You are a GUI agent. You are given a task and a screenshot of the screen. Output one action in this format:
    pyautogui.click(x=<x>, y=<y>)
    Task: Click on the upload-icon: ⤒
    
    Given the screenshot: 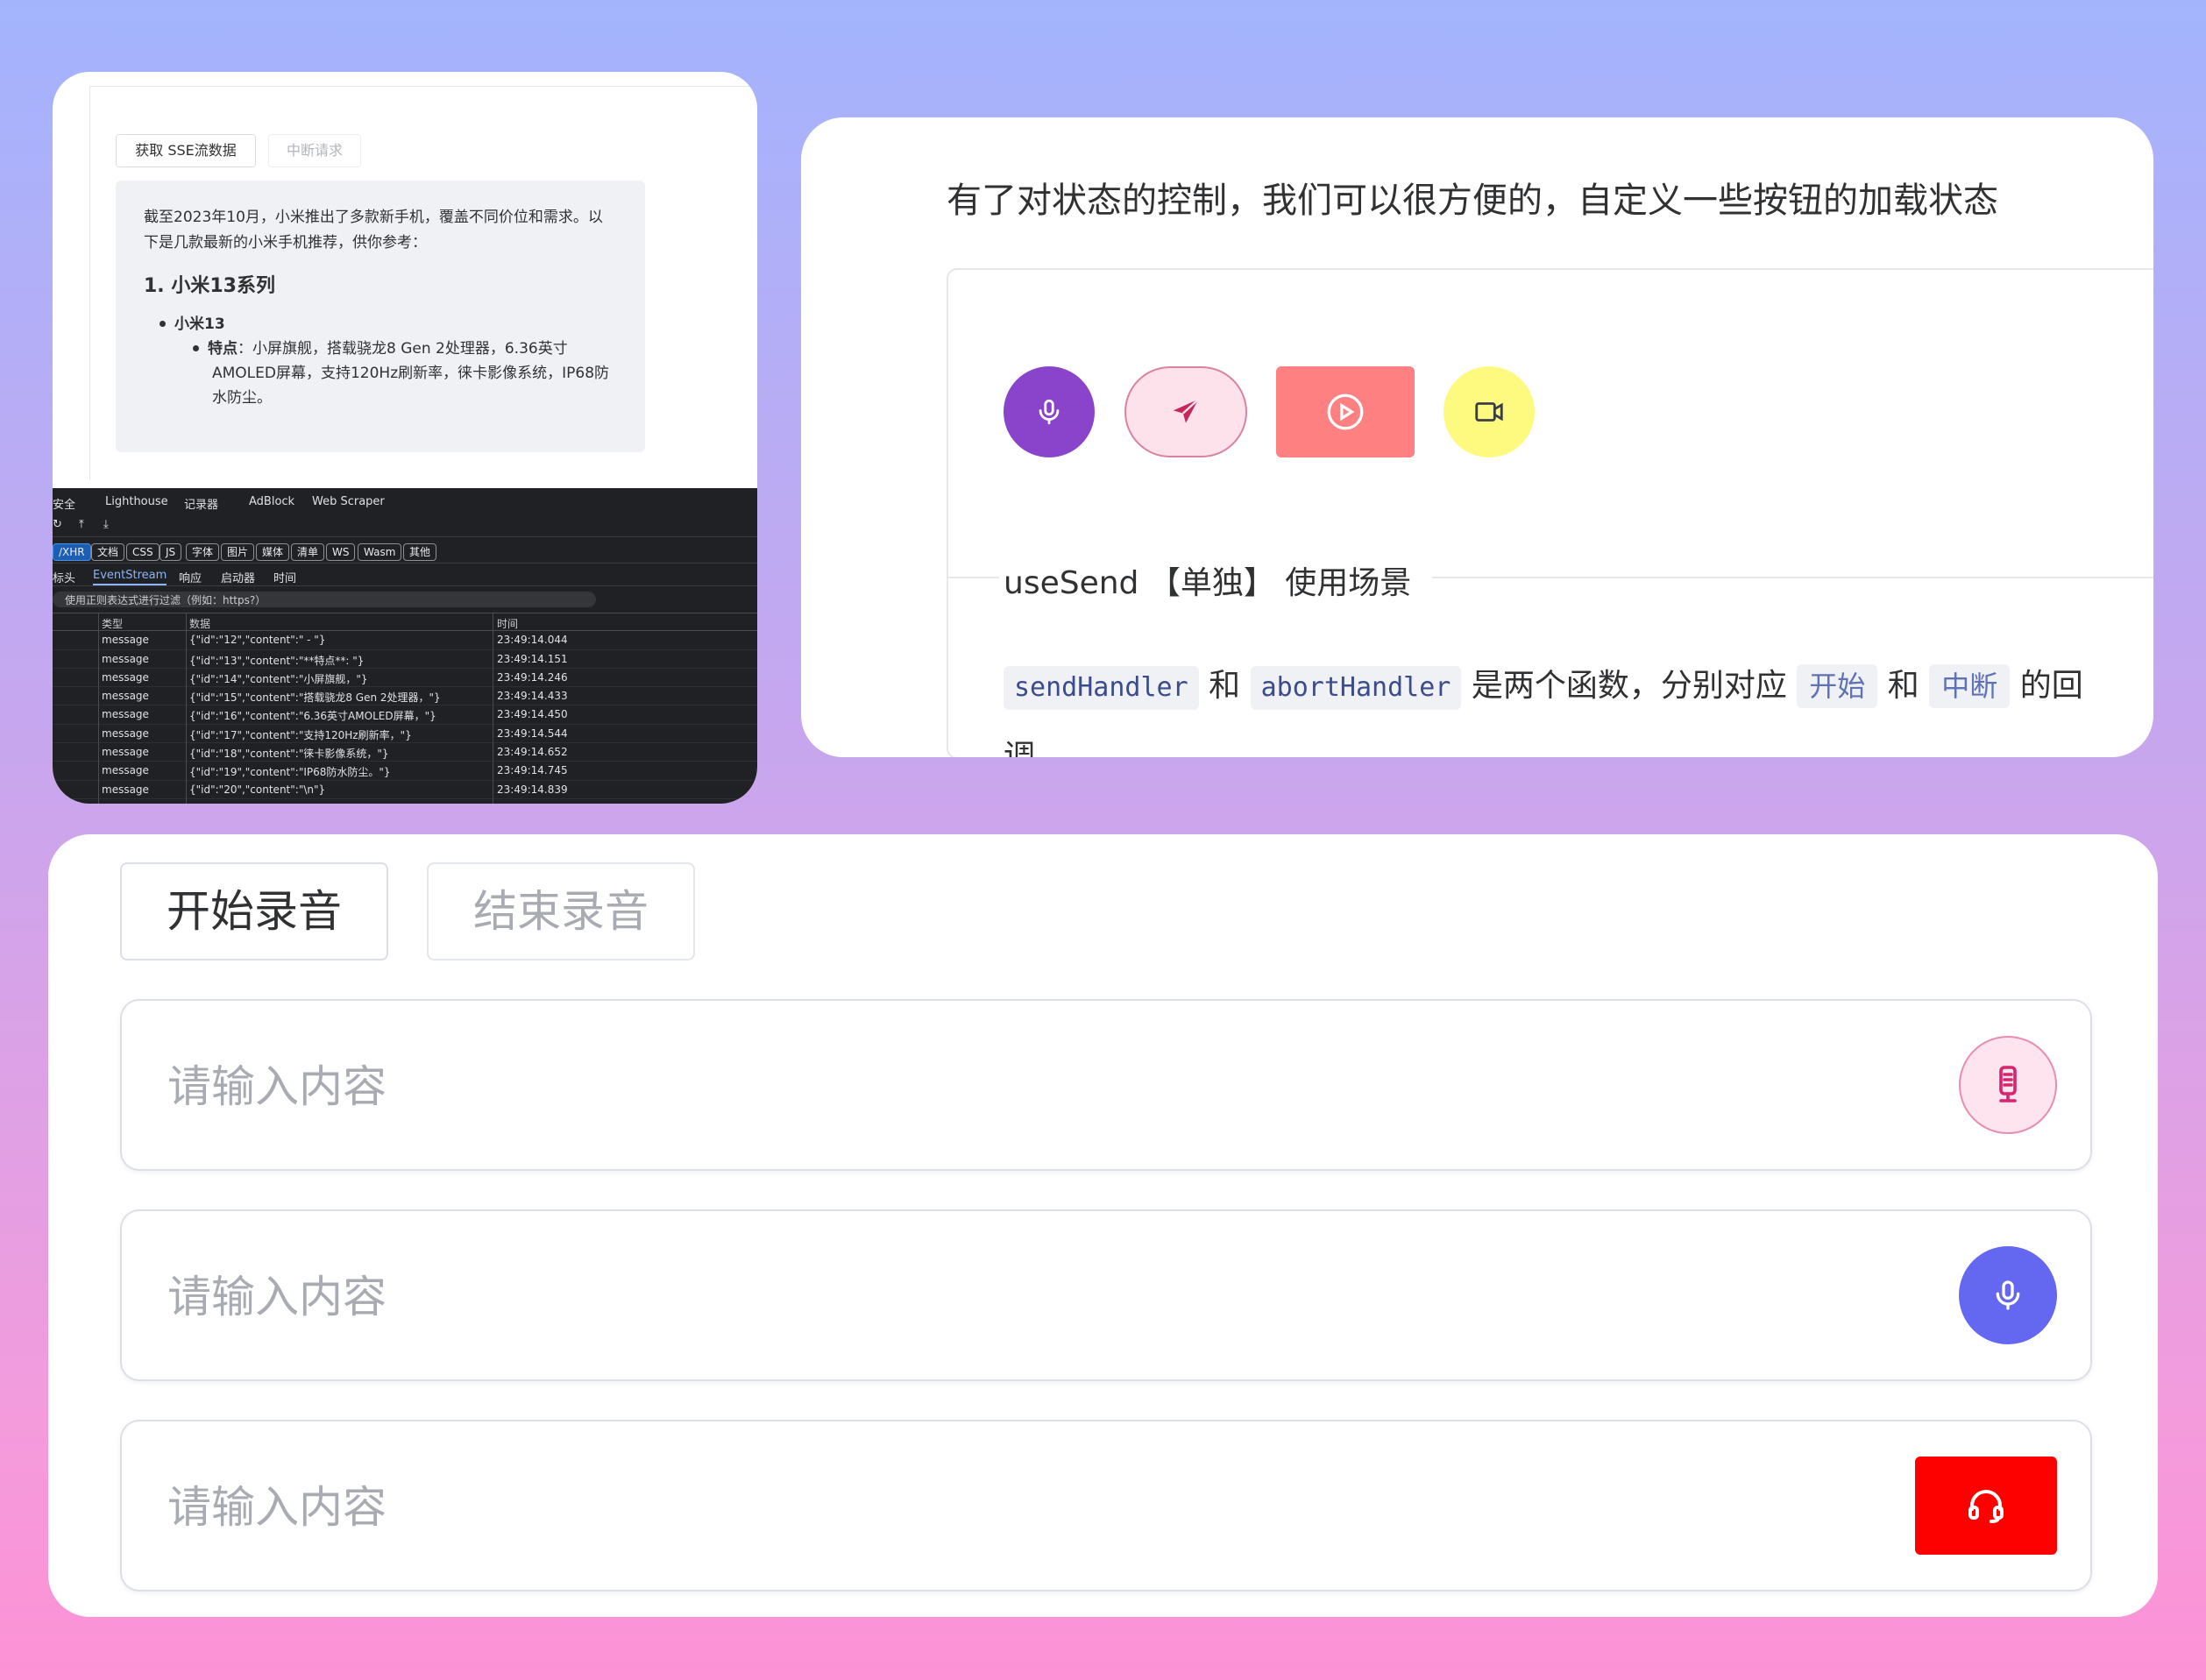 What is the action you would take?
    pyautogui.click(x=81, y=524)
    